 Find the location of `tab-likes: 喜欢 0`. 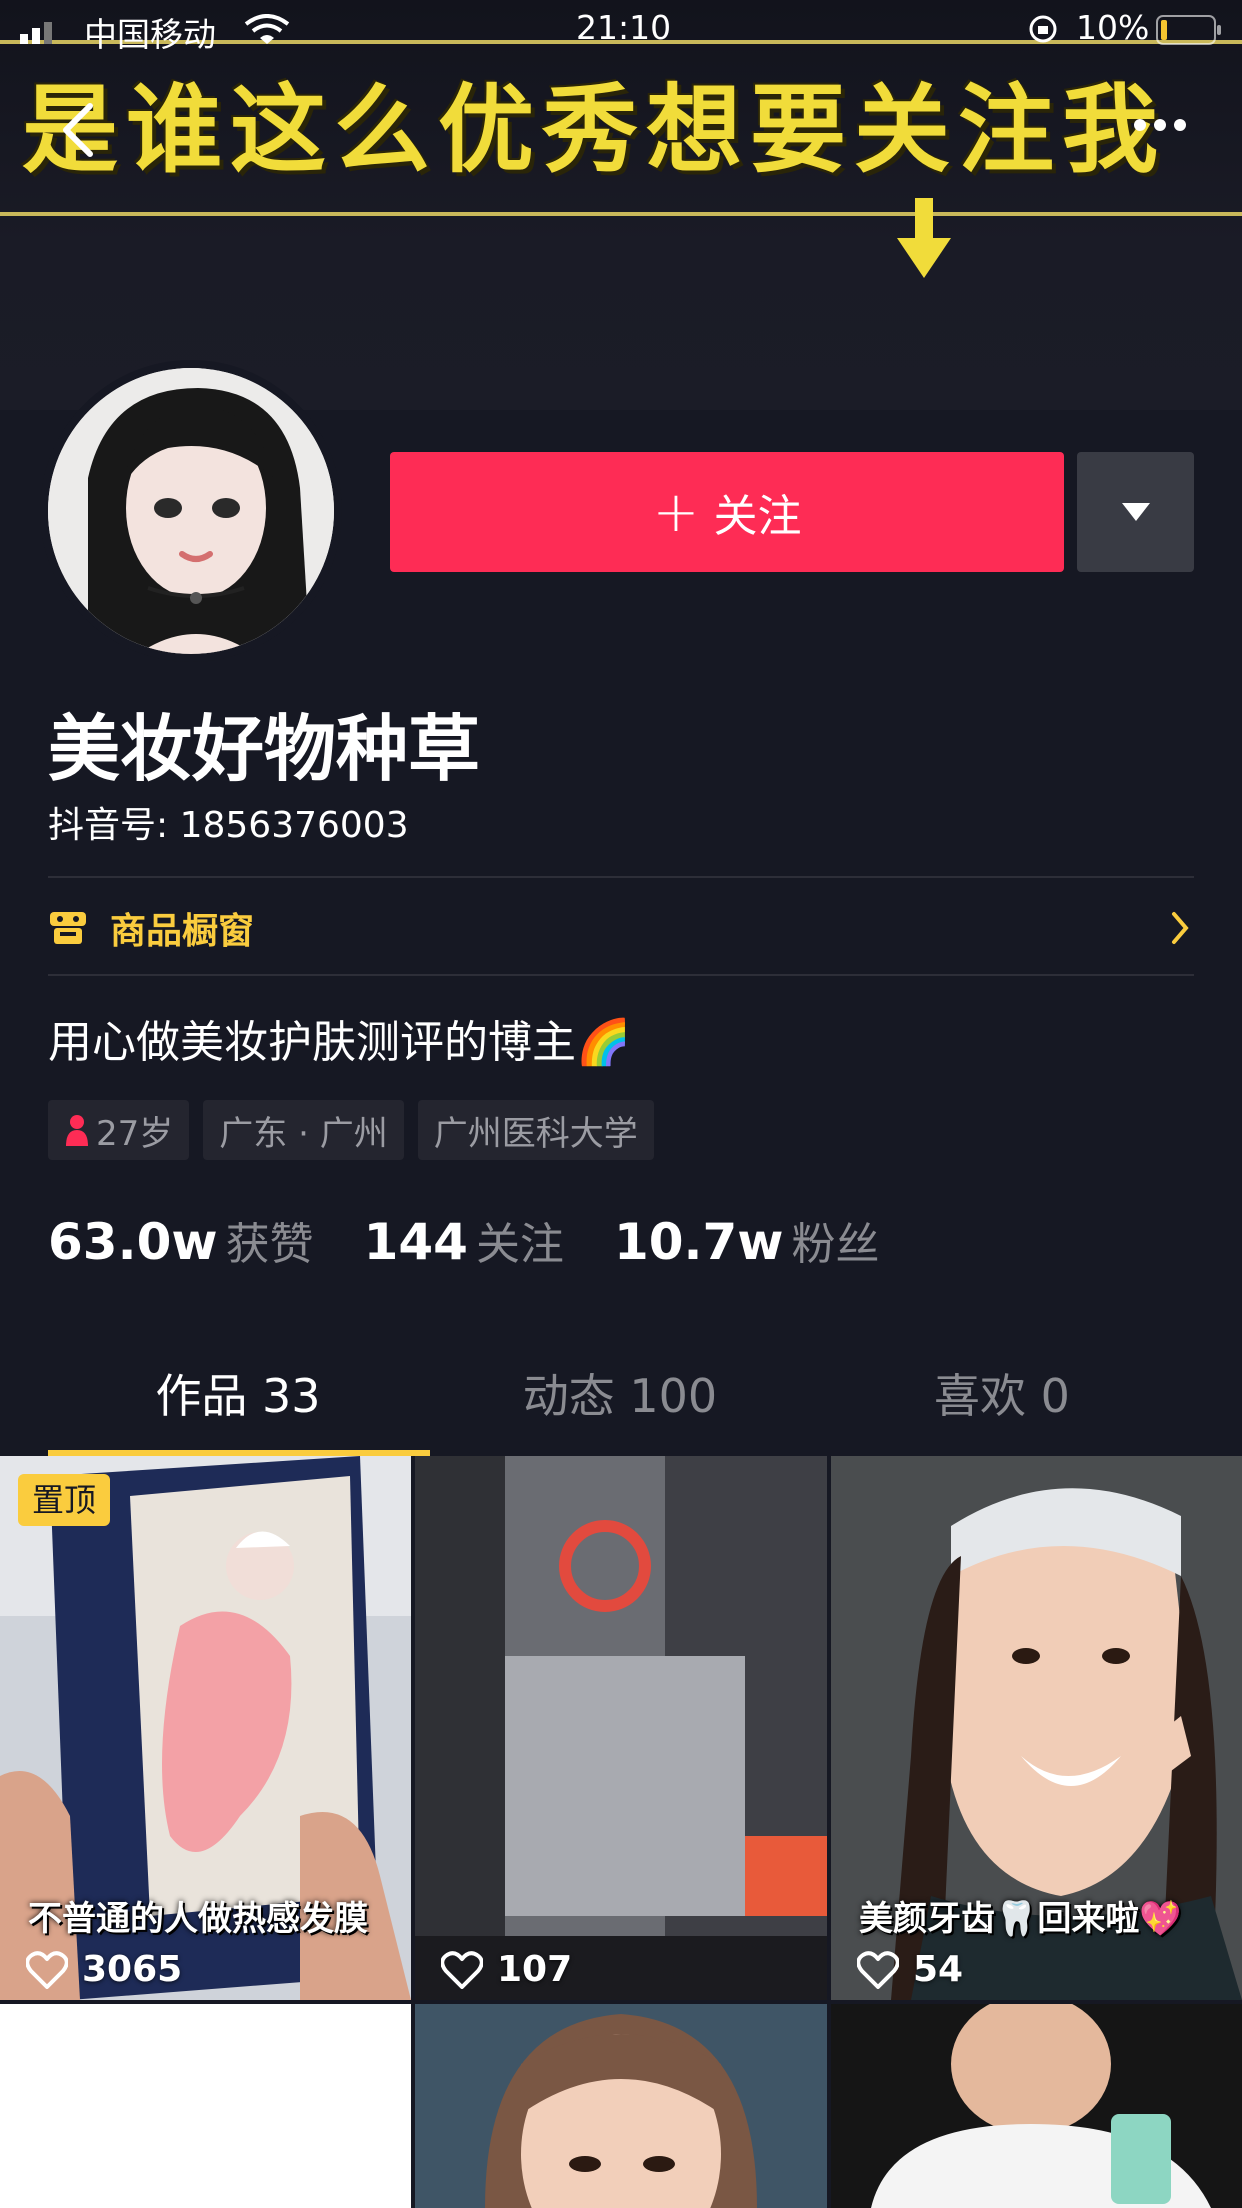

tab-likes: 喜欢 0 is located at coordinates (1002, 1396).